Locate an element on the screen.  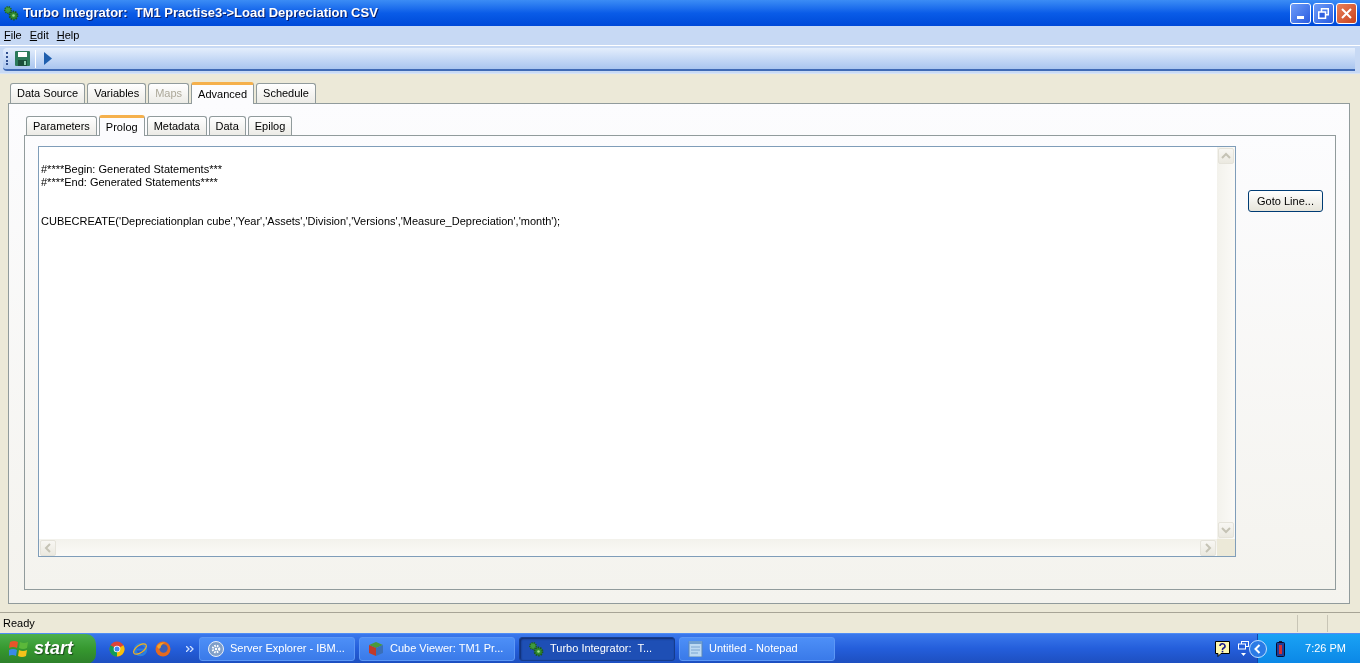
status-text: Ready is located at coordinates (18, 623).